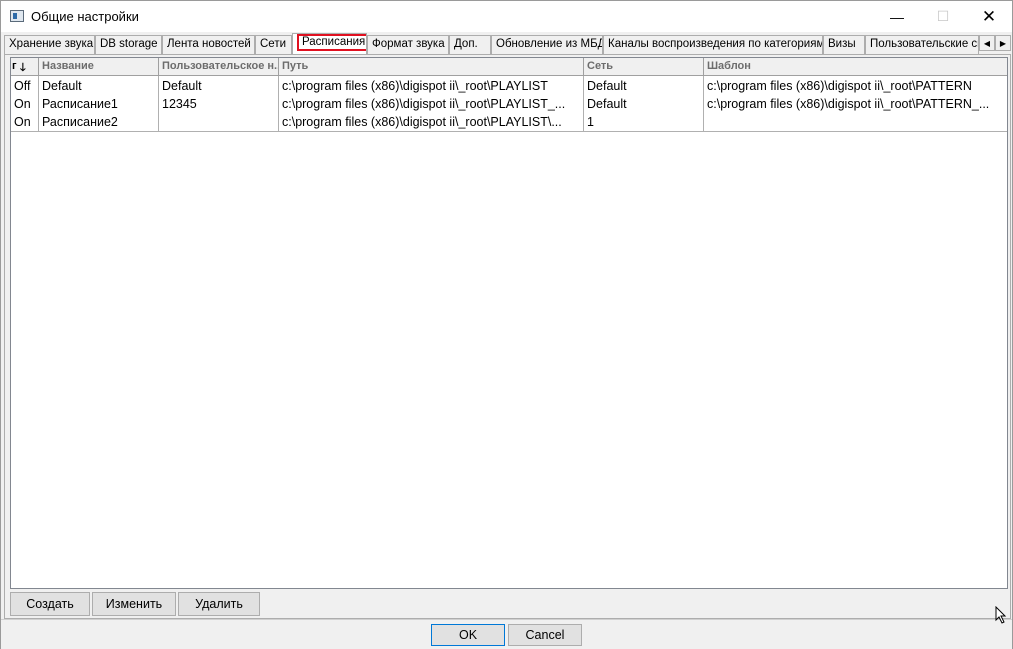 The image size is (1013, 649). What do you see at coordinates (85, 16) in the screenshot?
I see `window-title: Общие настройки` at bounding box center [85, 16].